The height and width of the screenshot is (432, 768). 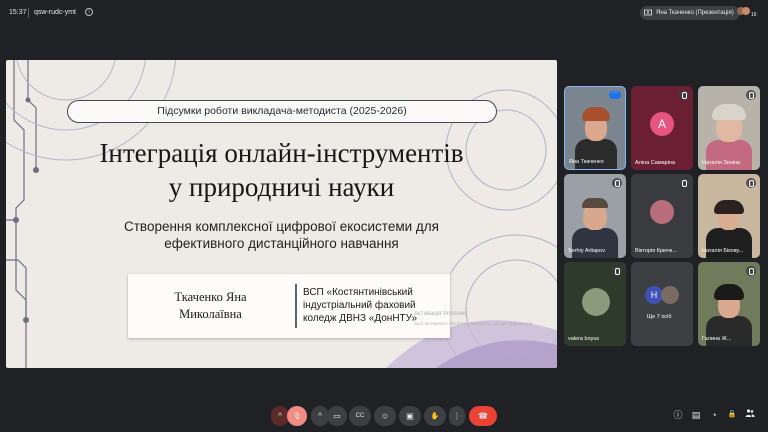 I want to click on captions-button: CC, so click(x=360, y=416).